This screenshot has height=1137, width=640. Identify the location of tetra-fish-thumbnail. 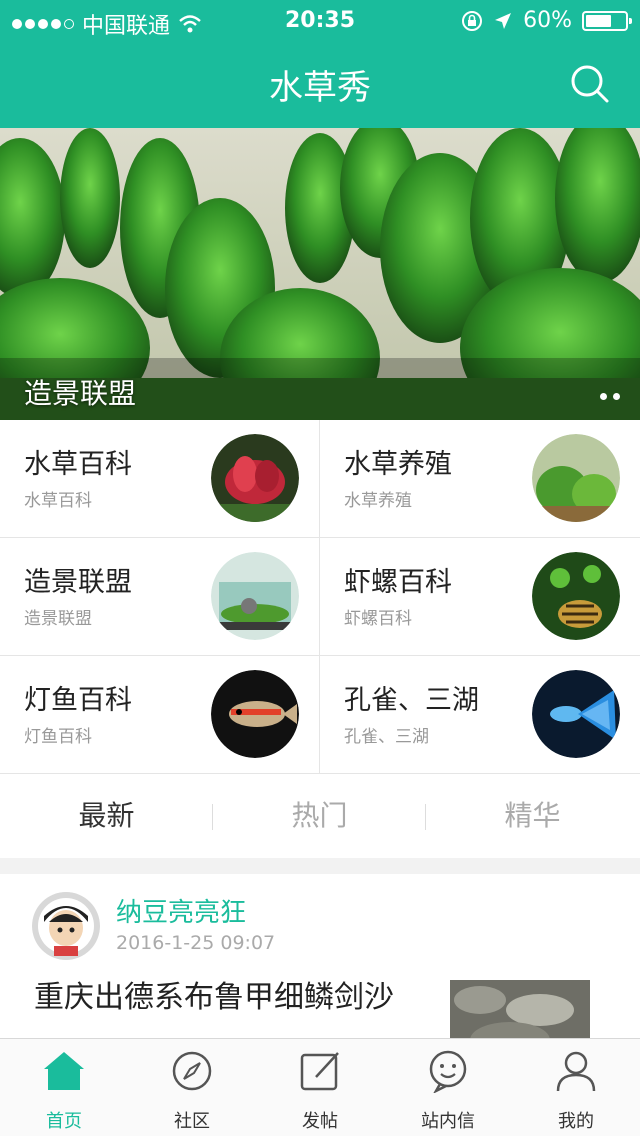
(255, 714).